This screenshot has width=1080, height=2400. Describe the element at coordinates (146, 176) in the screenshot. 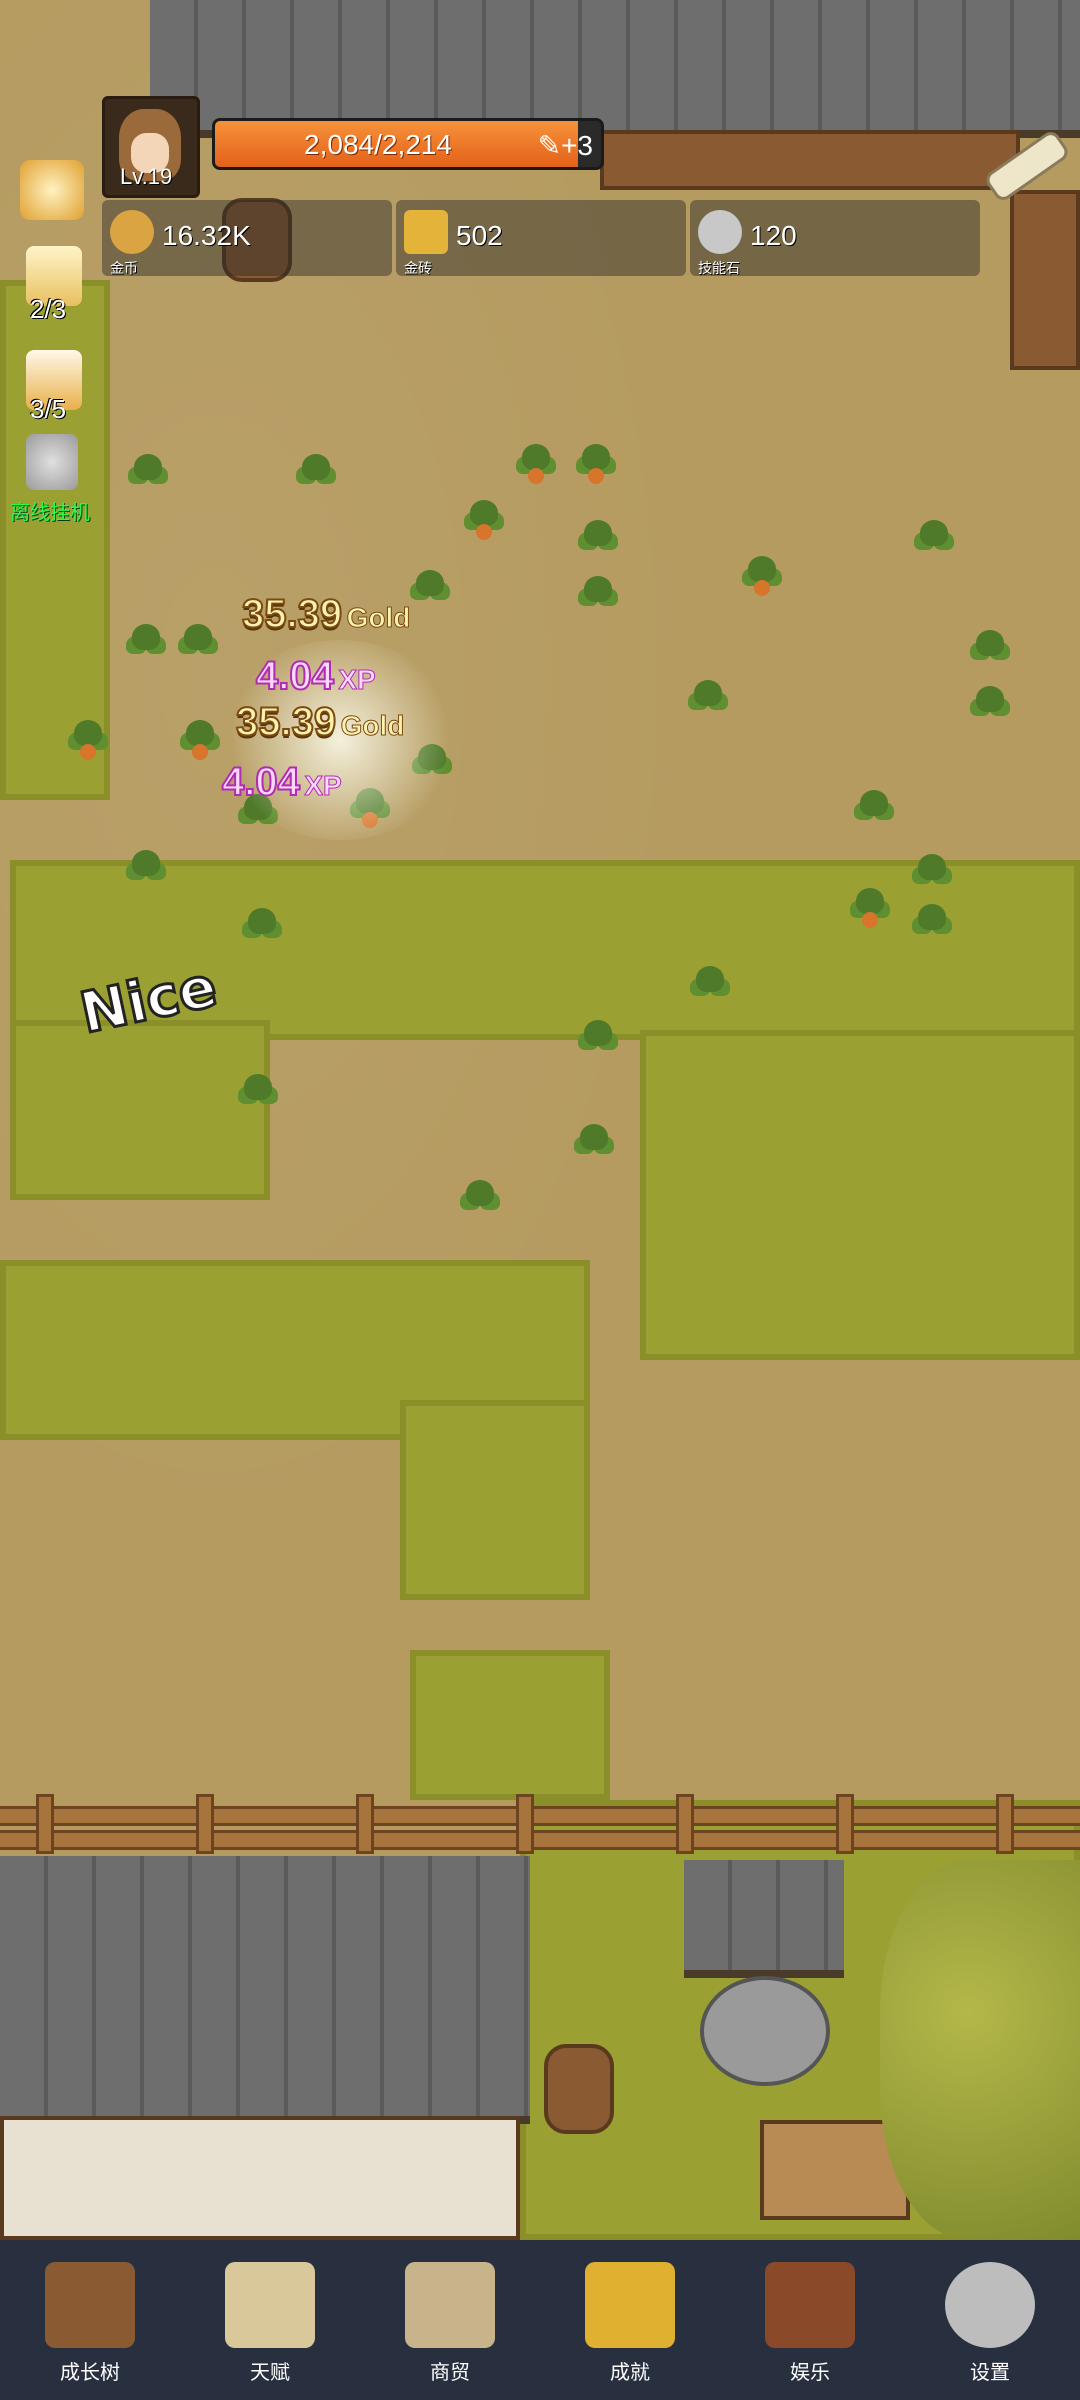

I see `player-level: Lv.19` at that location.